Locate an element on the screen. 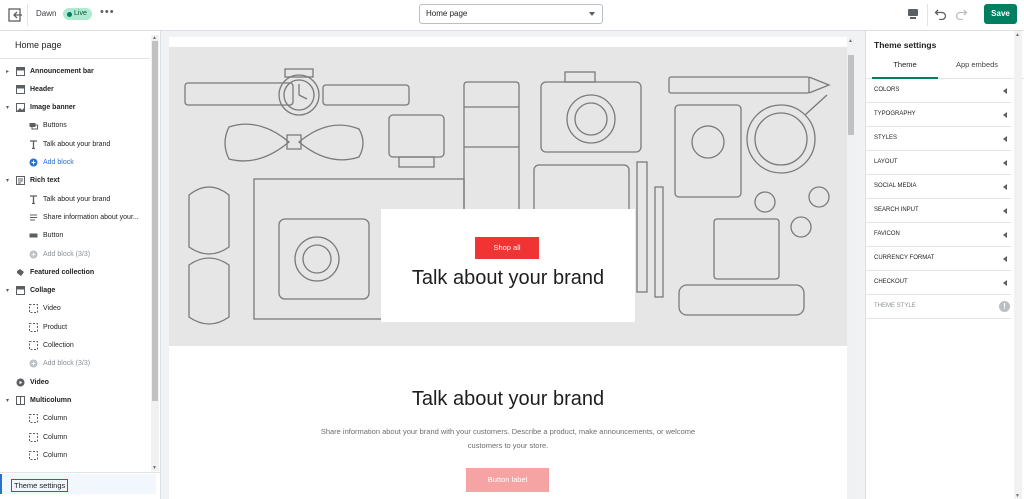  sidebar-block-button: Button is located at coordinates (75, 236).